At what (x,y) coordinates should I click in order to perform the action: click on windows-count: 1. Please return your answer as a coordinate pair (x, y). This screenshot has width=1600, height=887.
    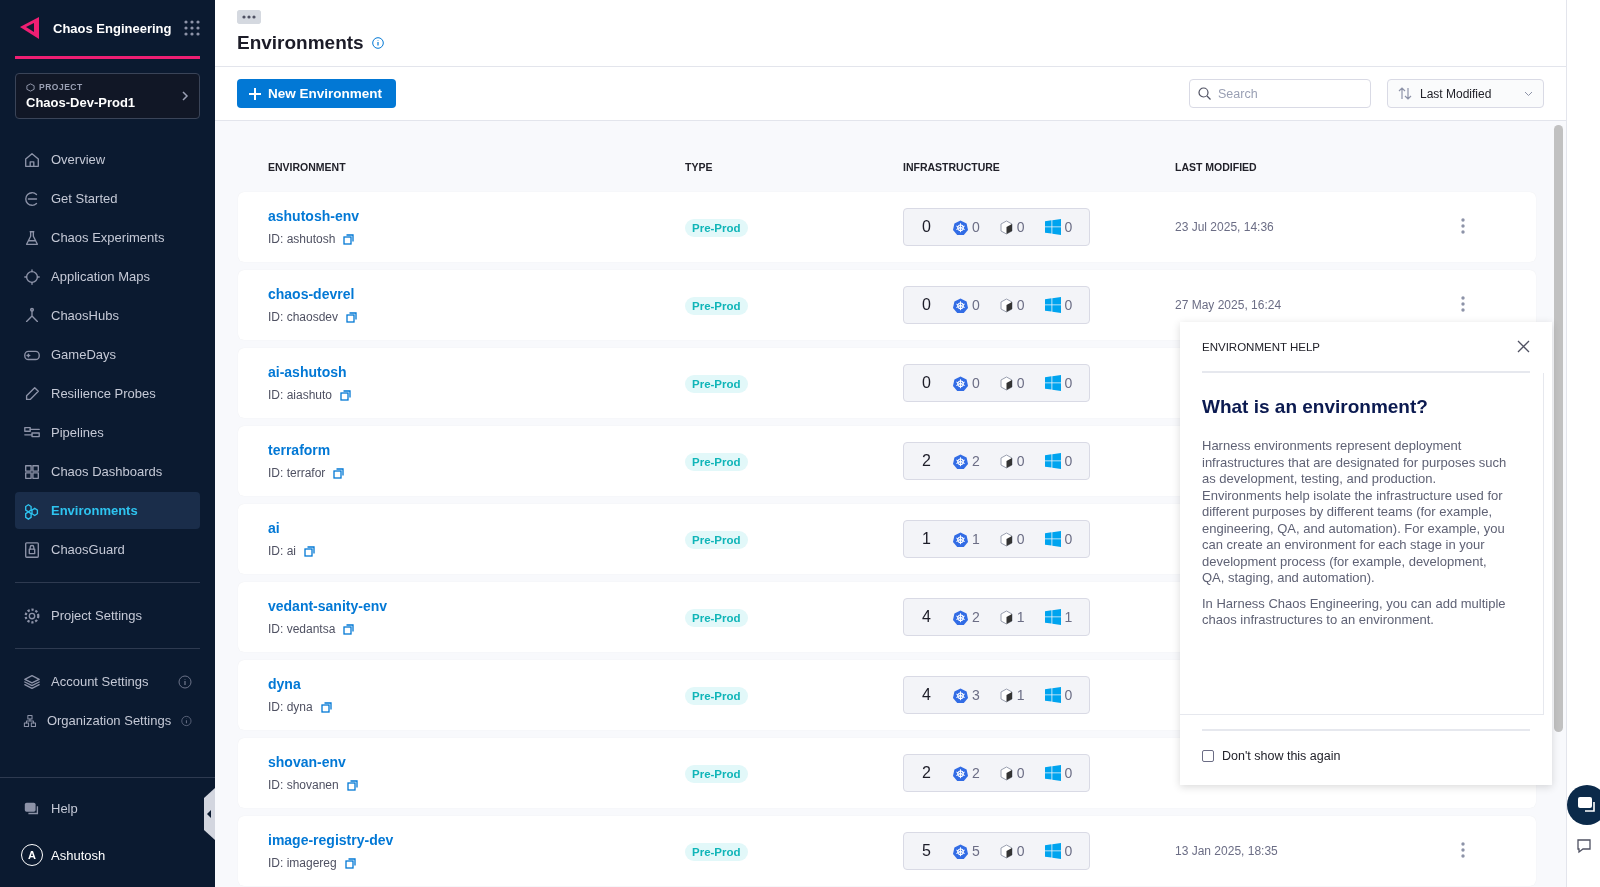
    Looking at the image, I should click on (1068, 617).